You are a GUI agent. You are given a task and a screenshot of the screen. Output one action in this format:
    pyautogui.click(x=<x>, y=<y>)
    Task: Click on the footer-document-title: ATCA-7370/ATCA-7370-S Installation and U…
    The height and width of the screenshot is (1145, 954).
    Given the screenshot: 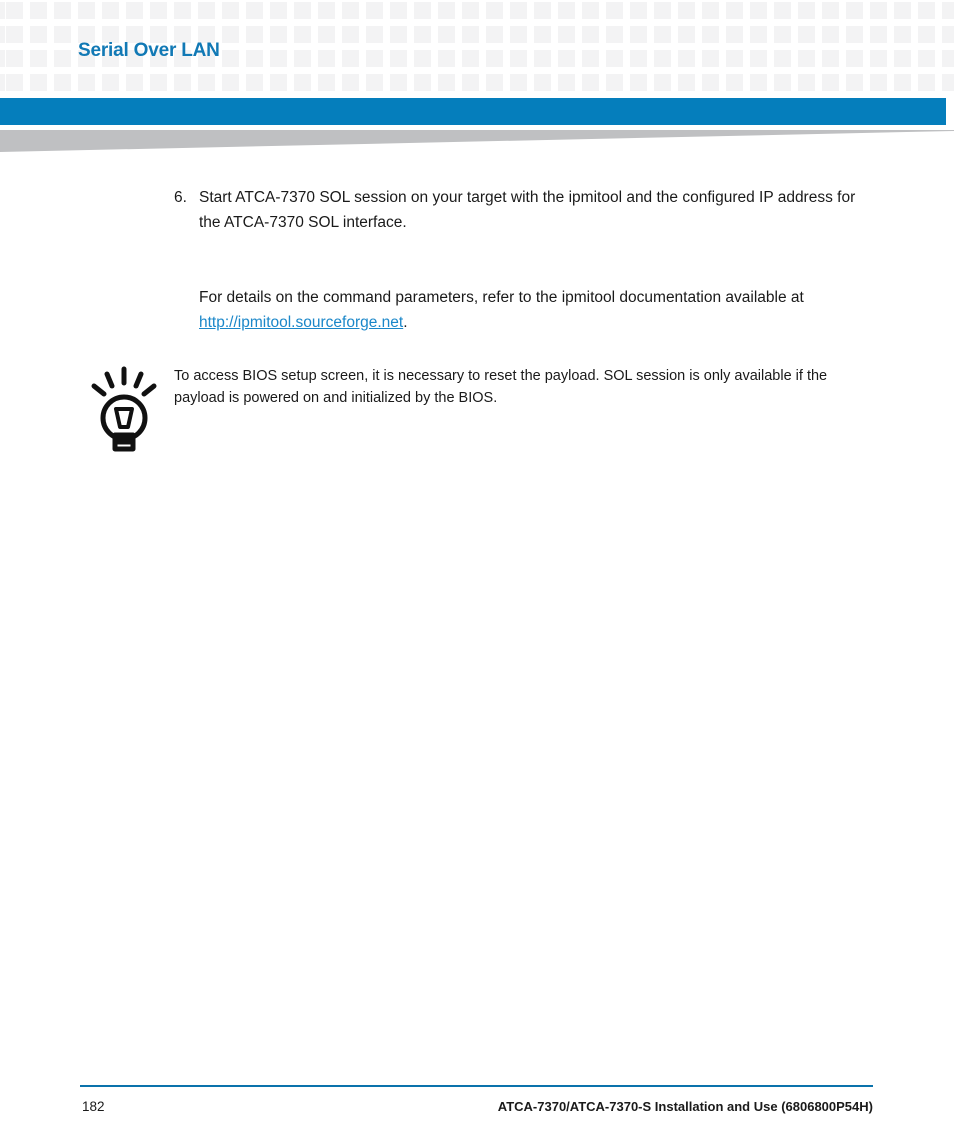 What is the action you would take?
    pyautogui.click(x=685, y=1106)
    